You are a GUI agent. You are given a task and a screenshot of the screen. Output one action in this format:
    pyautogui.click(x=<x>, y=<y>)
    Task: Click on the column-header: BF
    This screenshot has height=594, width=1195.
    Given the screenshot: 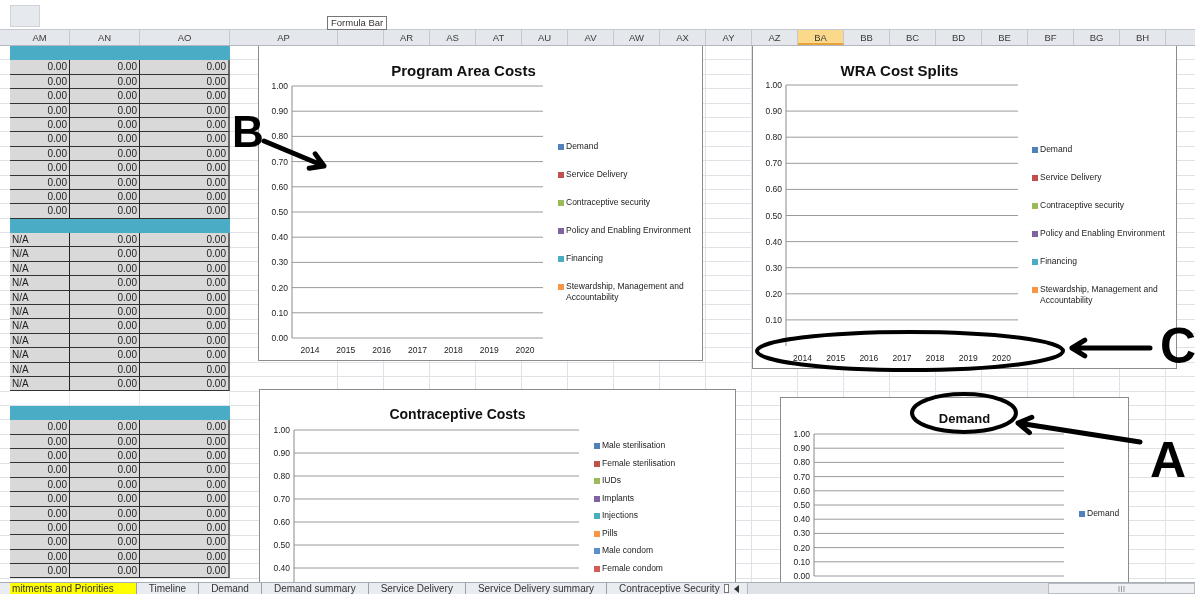 What is the action you would take?
    pyautogui.click(x=1051, y=37)
    